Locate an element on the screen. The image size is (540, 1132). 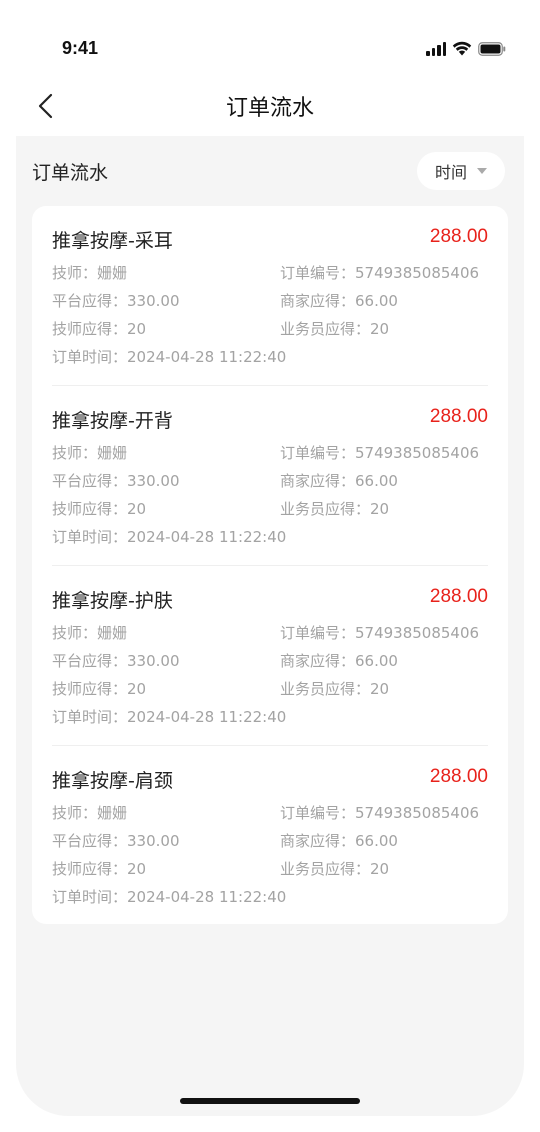
top-bar: 9:41 订单流水 is located at coordinates (270, 68).